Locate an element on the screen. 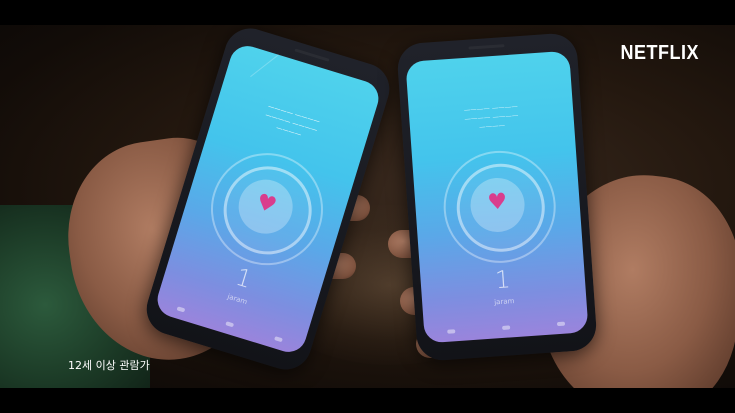 The image size is (735, 413). screen-prompt-text: ———— ———— ———— ———— ———— is located at coordinates (491, 117).